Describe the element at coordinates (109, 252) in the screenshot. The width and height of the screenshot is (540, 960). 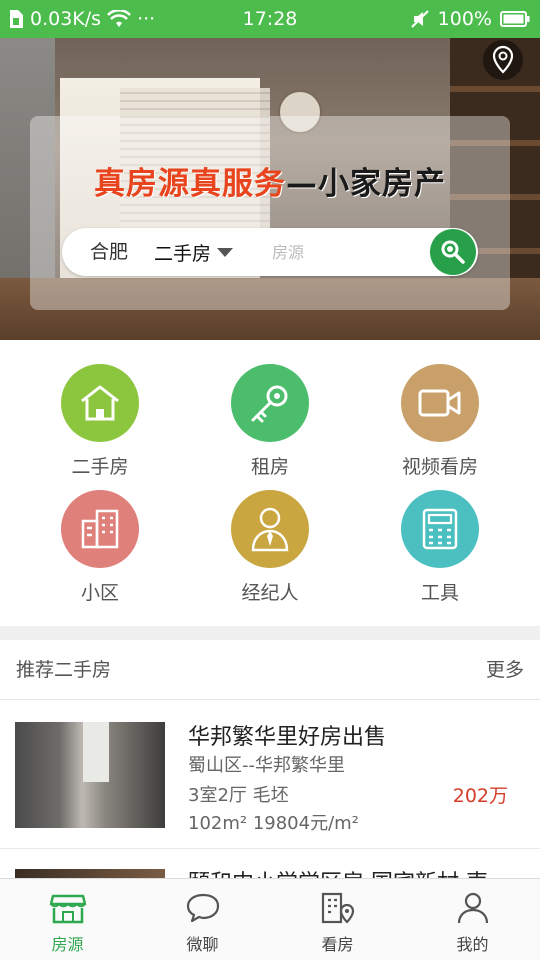
I see `city-selector: 合肥` at that location.